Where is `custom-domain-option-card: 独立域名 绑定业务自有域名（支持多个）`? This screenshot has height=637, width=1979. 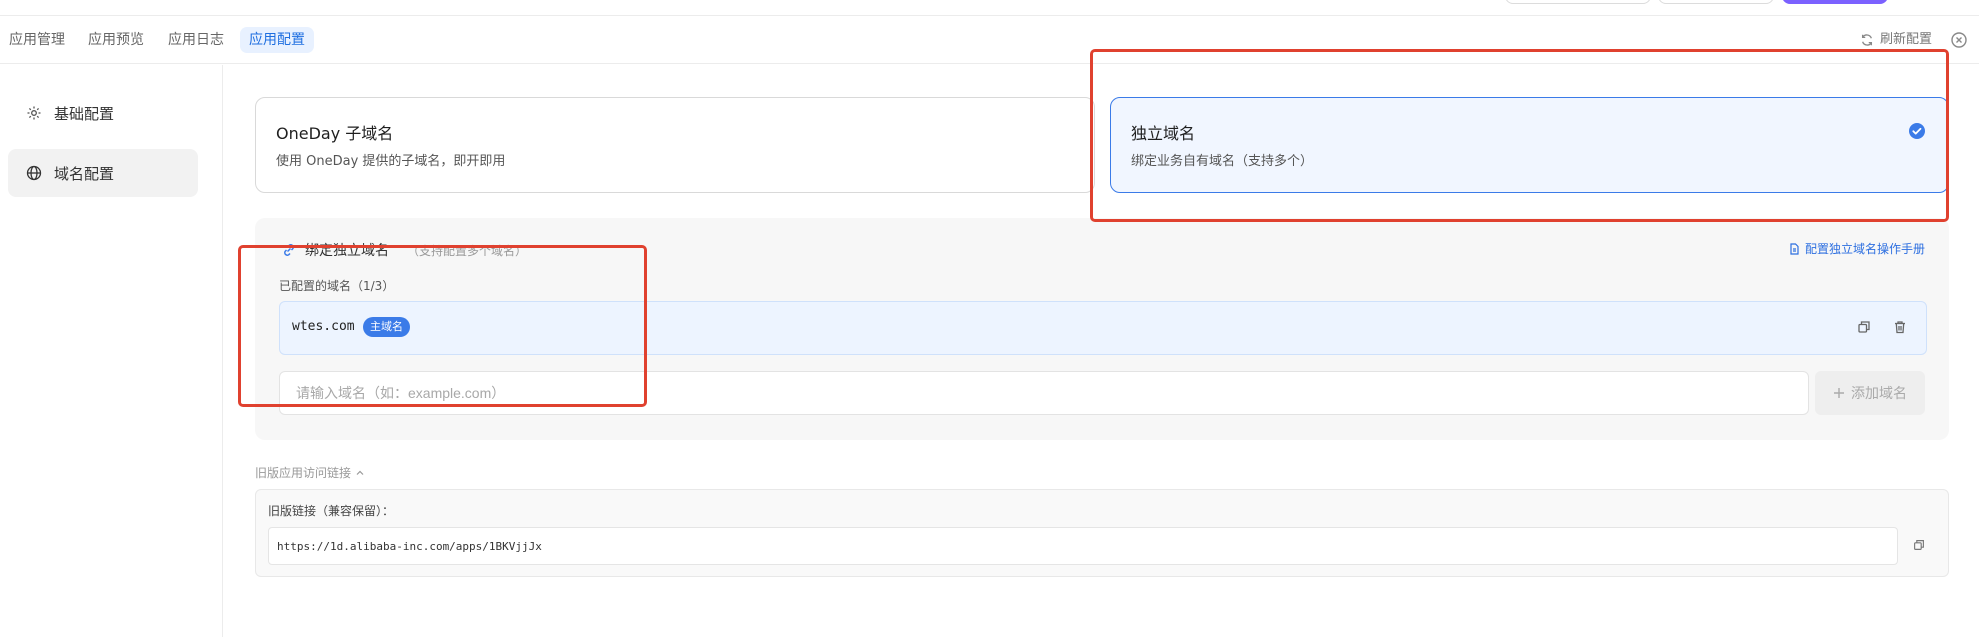 custom-domain-option-card: 独立域名 绑定业务自有域名（支持多个） is located at coordinates (1529, 145).